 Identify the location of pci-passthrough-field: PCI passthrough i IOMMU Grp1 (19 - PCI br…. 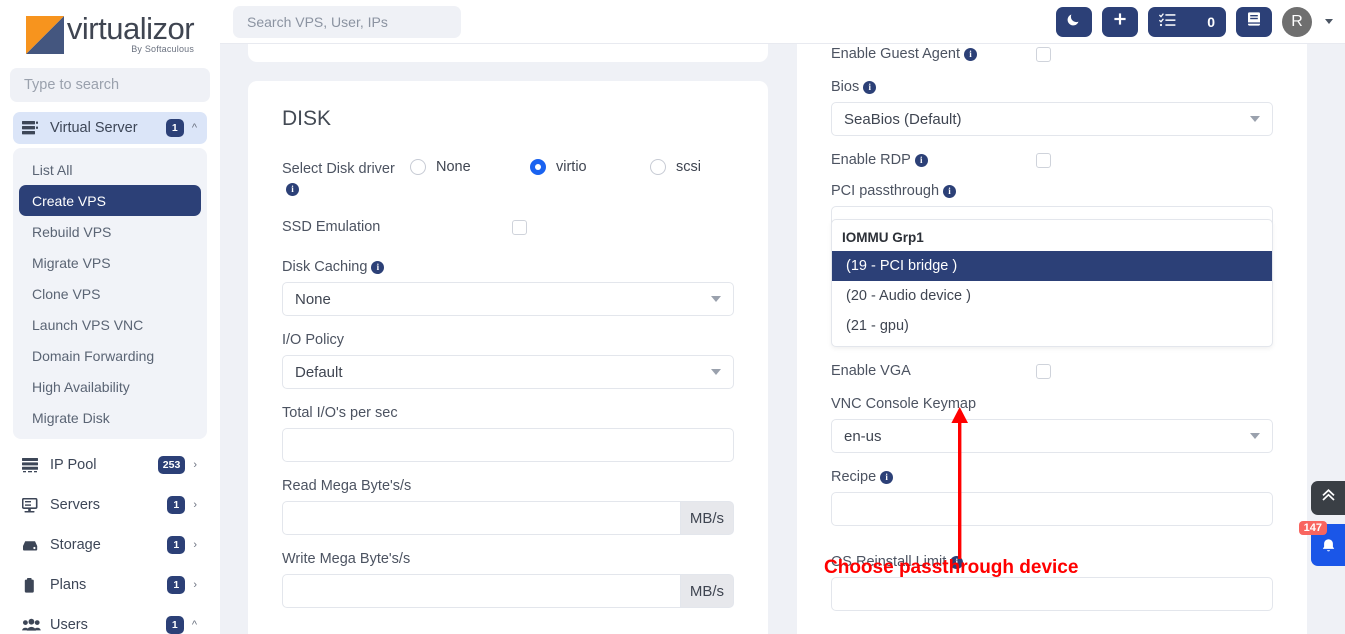
(1052, 265).